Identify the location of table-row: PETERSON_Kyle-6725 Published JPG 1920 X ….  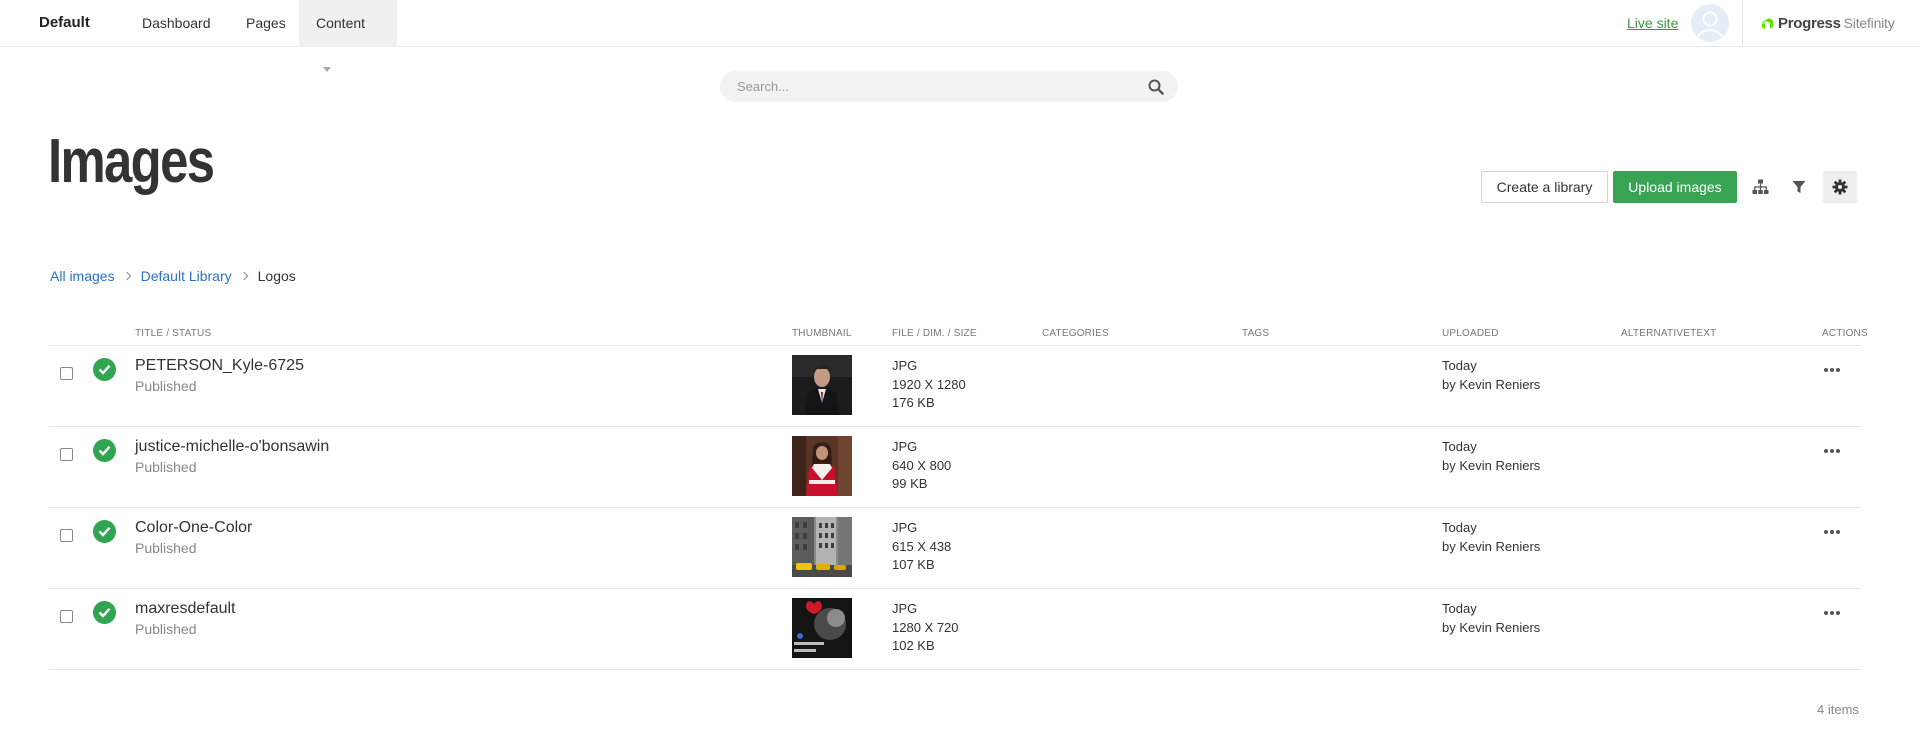
(955, 385).